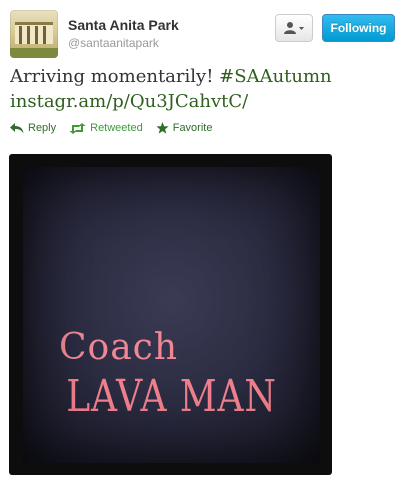  Describe the element at coordinates (129, 101) in the screenshot. I see `instagram-link: instagr.am/p/Qu3JCahvtC/` at that location.